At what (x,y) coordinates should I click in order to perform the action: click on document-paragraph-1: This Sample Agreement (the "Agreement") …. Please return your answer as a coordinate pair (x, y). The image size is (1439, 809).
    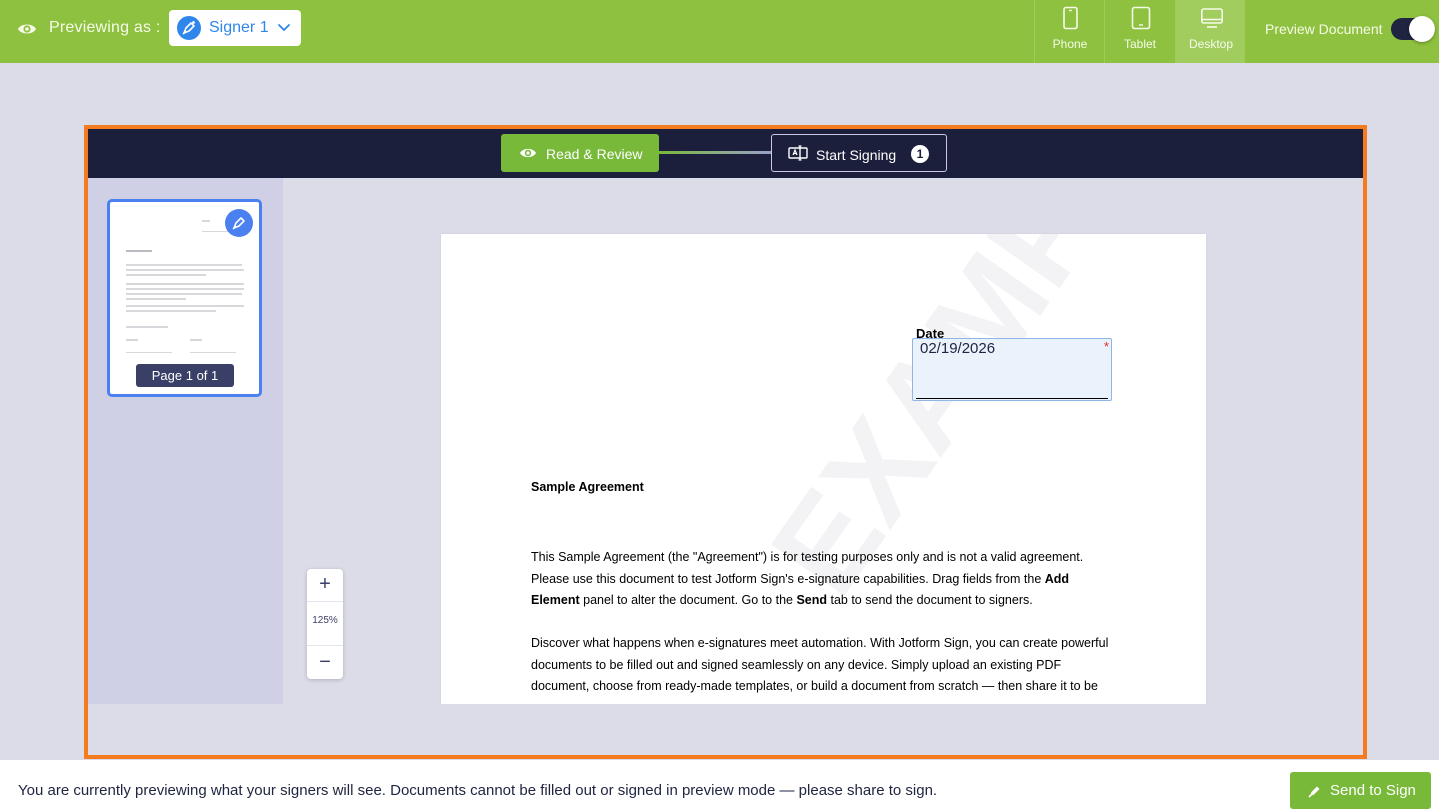
    Looking at the image, I should click on (826, 579).